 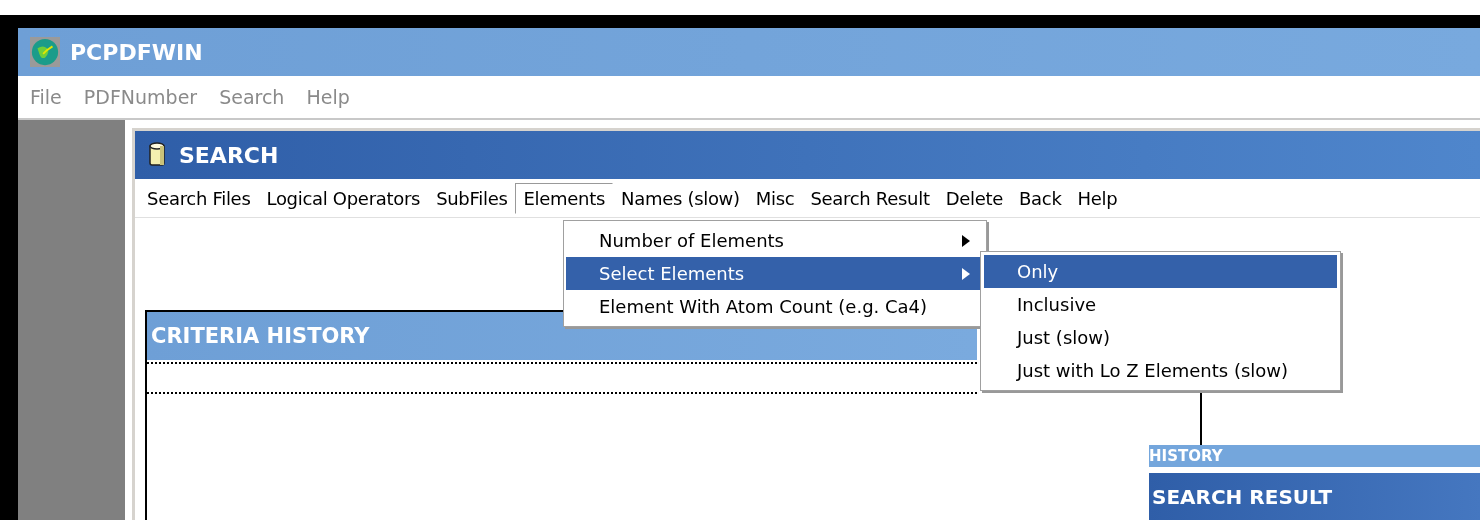 What do you see at coordinates (1242, 496) in the screenshot?
I see `panel-title: SEARCH RESULT` at bounding box center [1242, 496].